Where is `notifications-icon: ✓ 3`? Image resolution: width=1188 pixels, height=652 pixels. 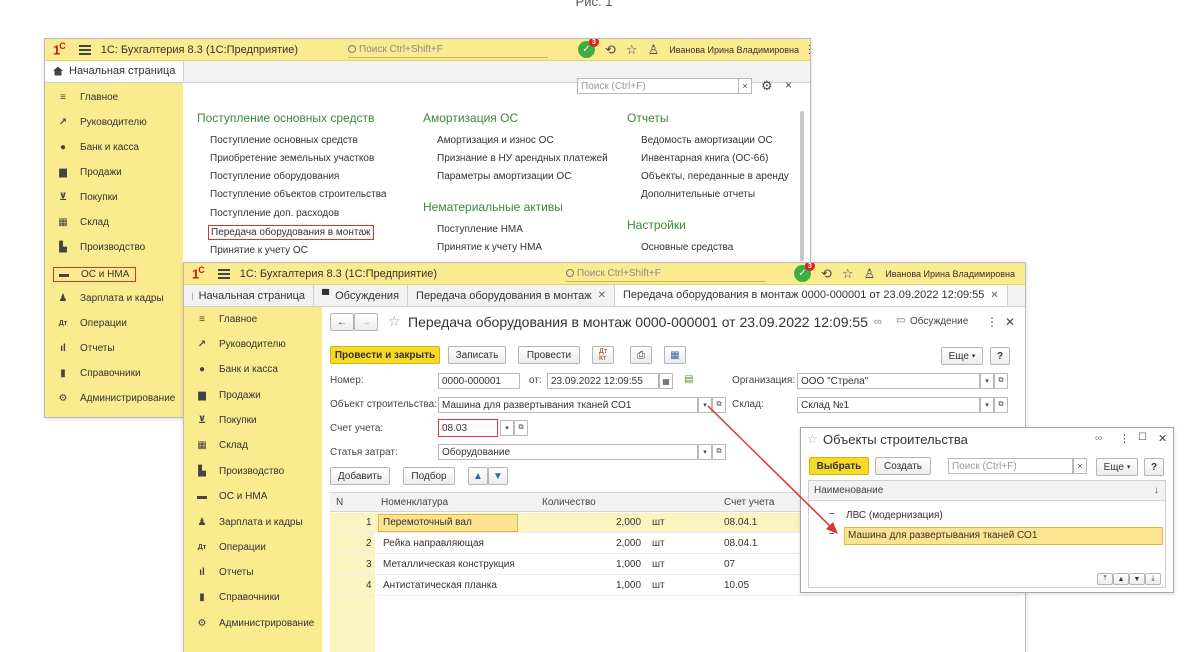
notifications-icon: ✓ 3 is located at coordinates (588, 48).